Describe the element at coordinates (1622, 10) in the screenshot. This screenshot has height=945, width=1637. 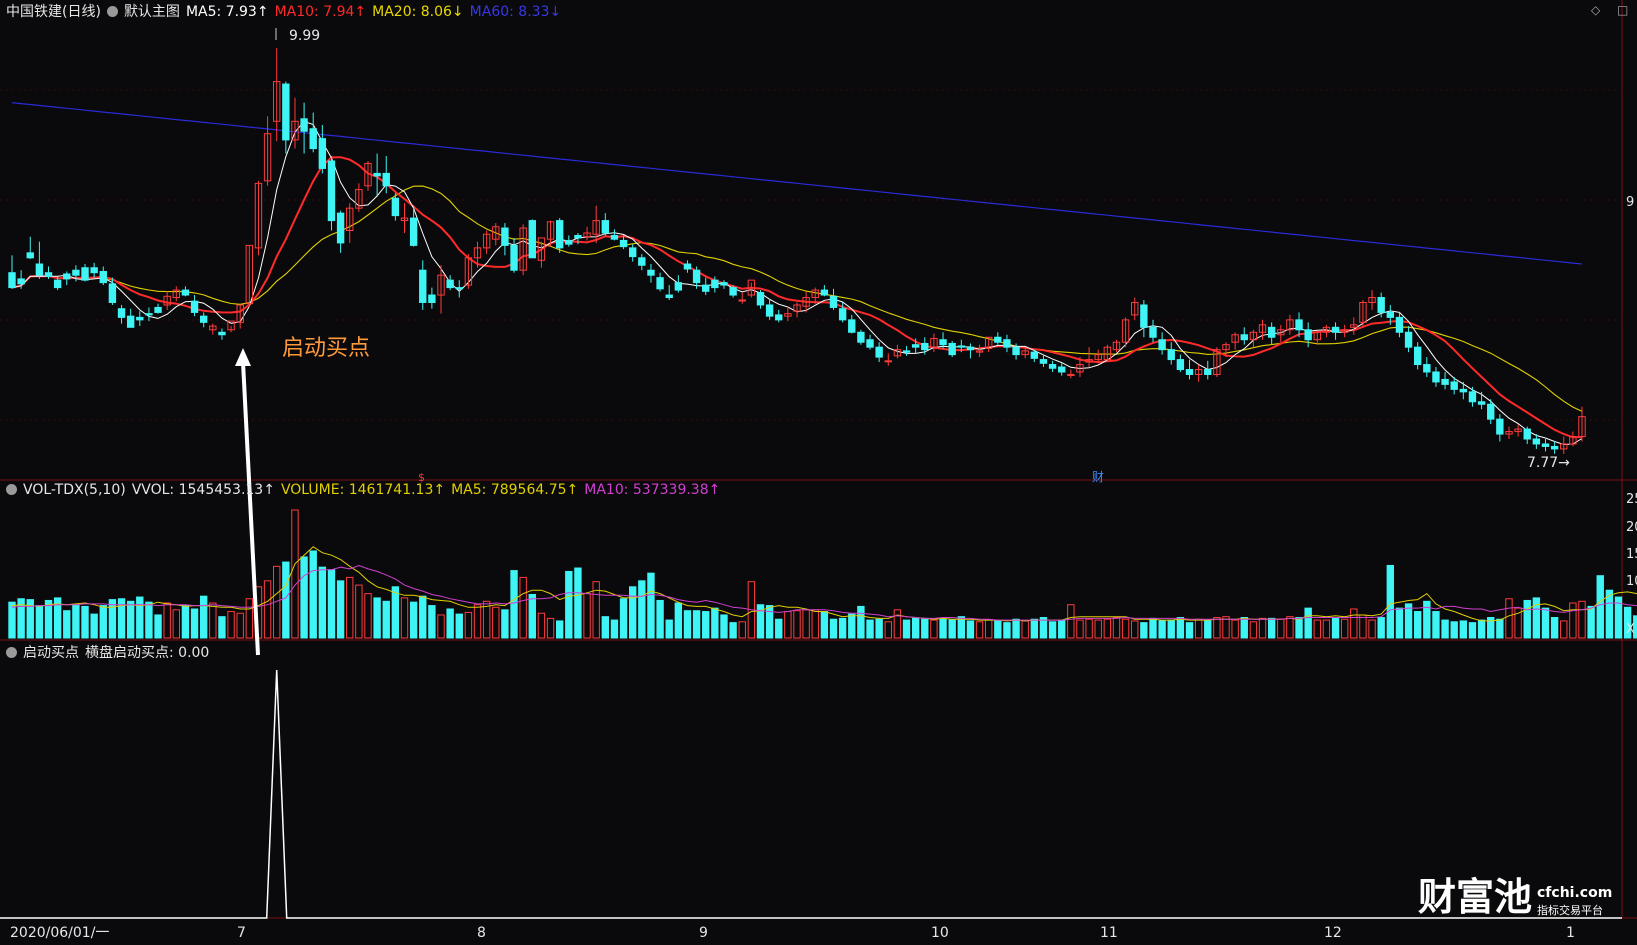
I see `maximize-icon: □` at that location.